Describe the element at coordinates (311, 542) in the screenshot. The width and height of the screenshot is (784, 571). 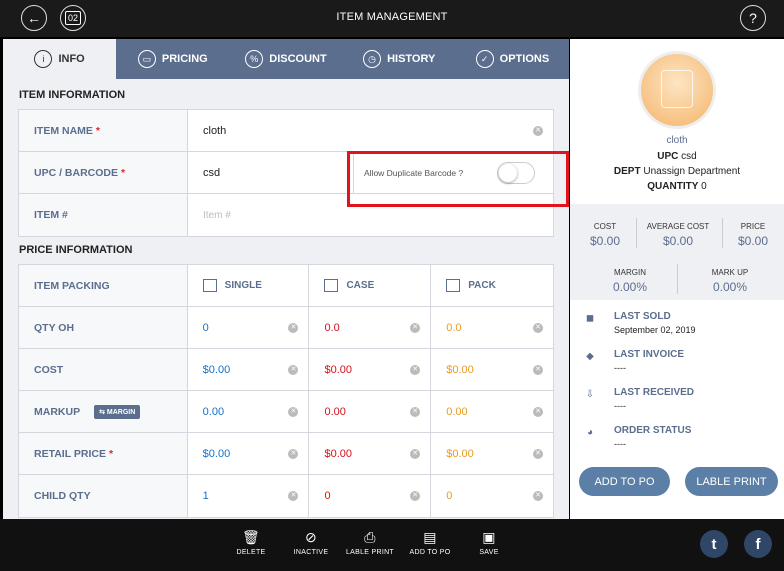
I see `inactive-button: ⊘ INACTIVE` at that location.